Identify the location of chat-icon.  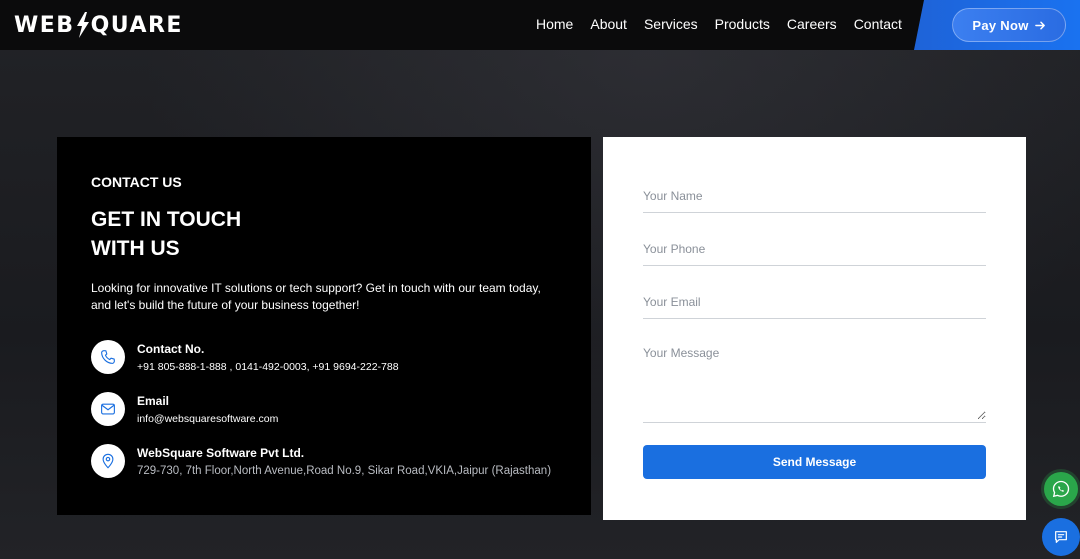
(1061, 537).